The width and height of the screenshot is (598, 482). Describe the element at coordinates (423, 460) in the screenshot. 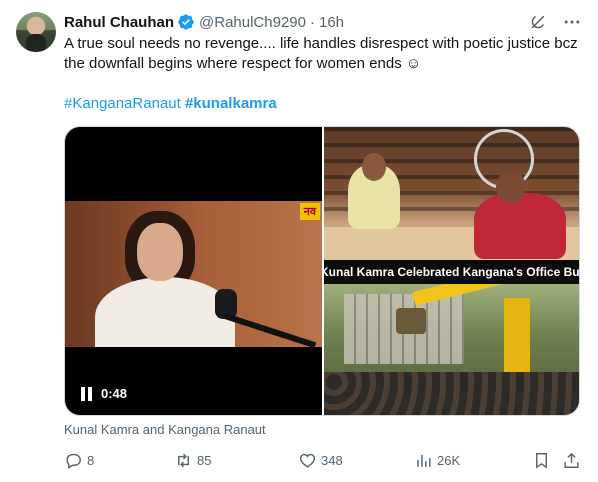

I see `views-icon` at that location.